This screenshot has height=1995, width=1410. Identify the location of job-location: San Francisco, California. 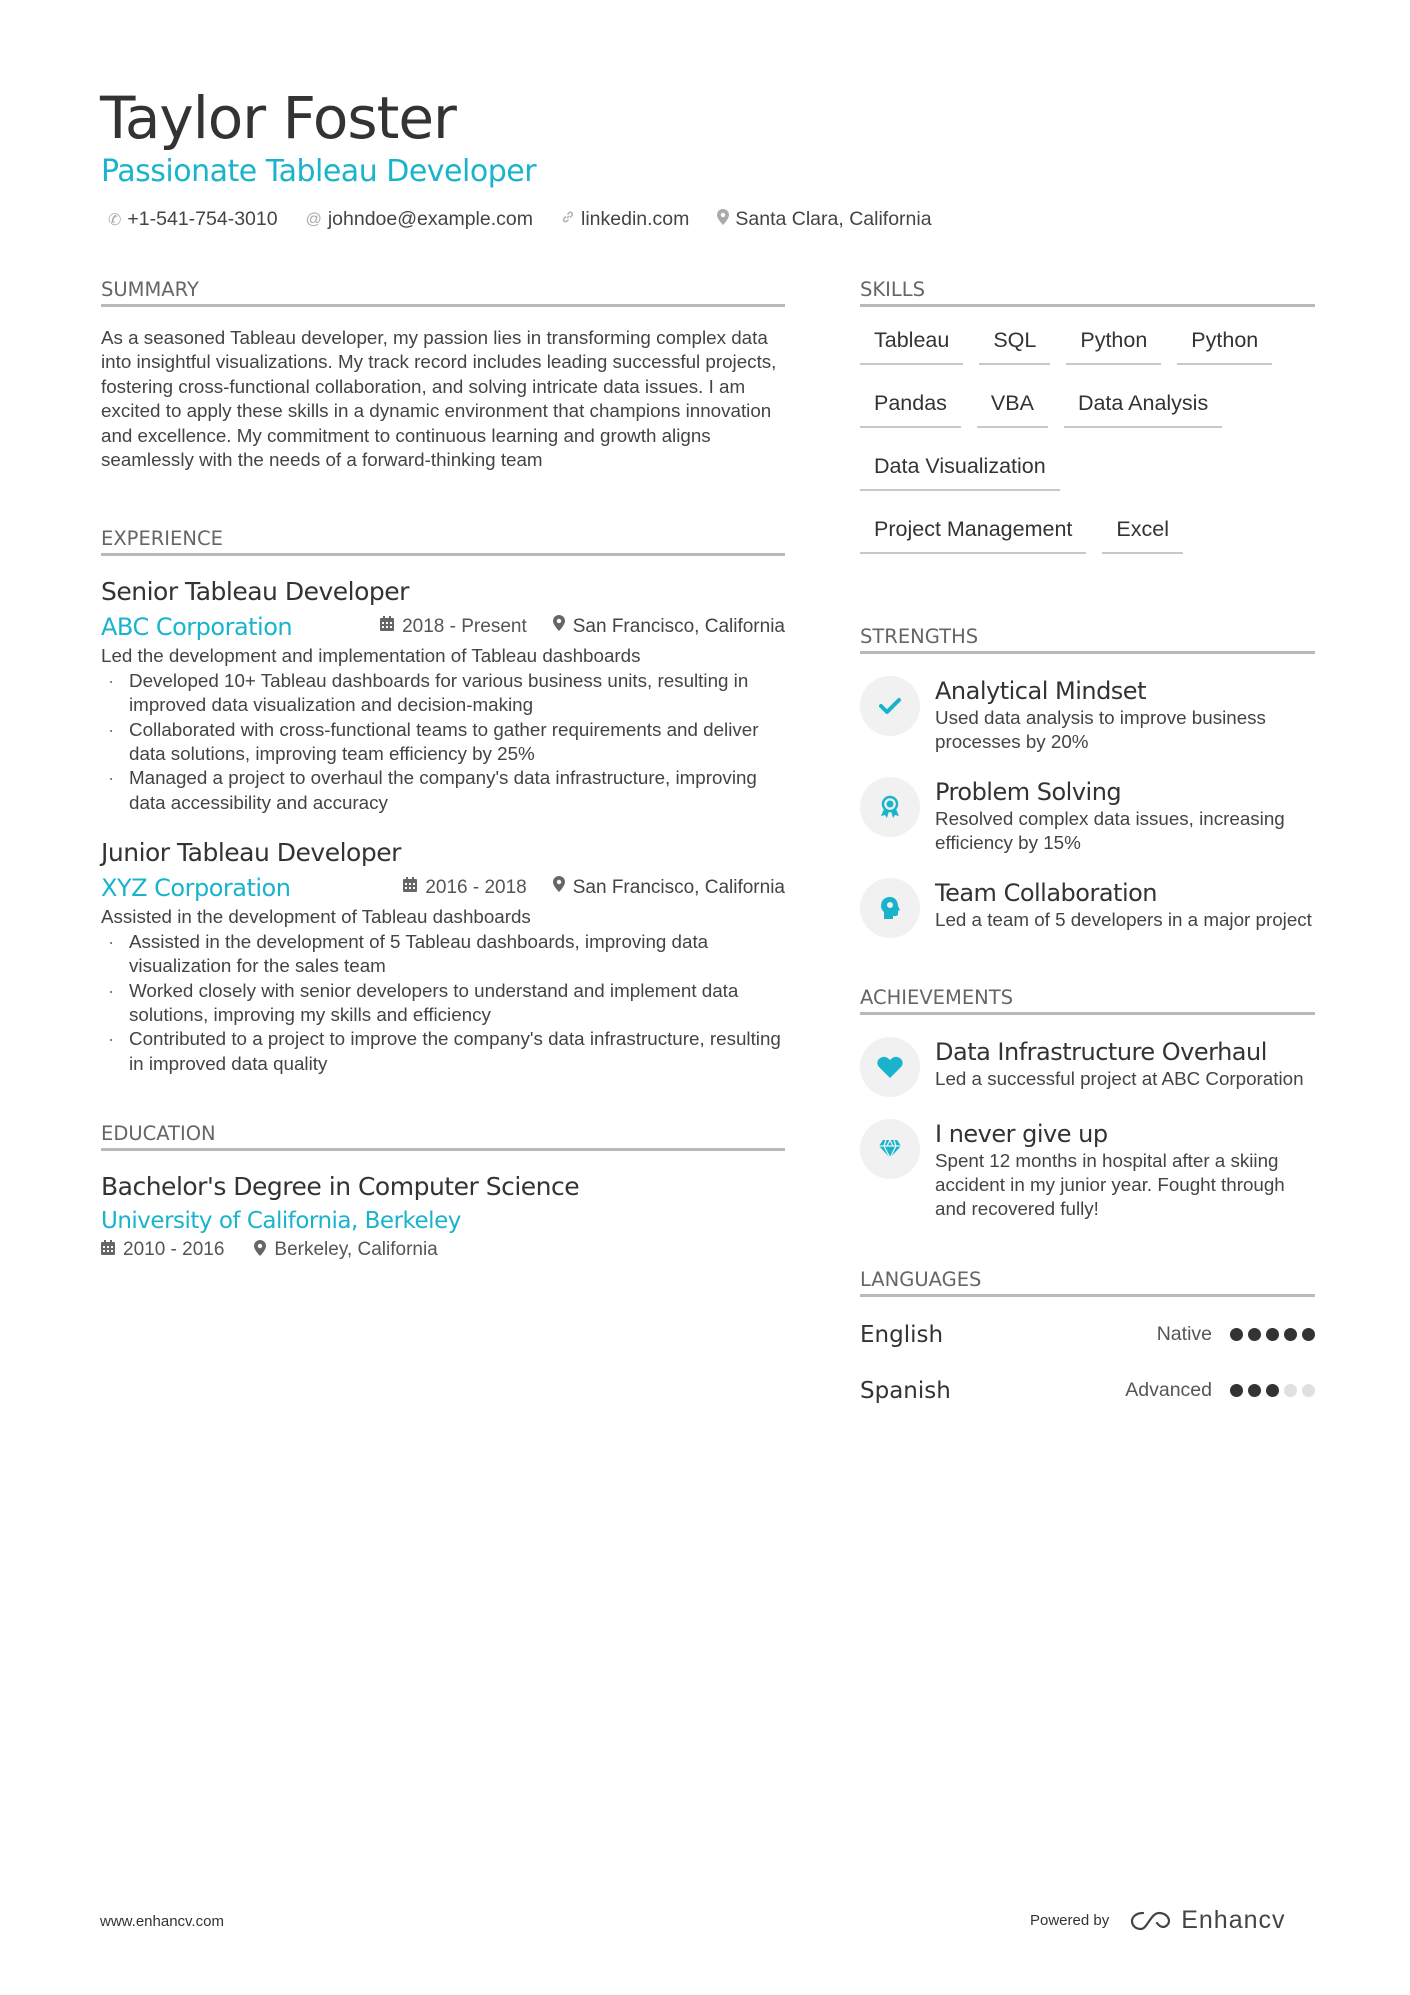
(678, 627).